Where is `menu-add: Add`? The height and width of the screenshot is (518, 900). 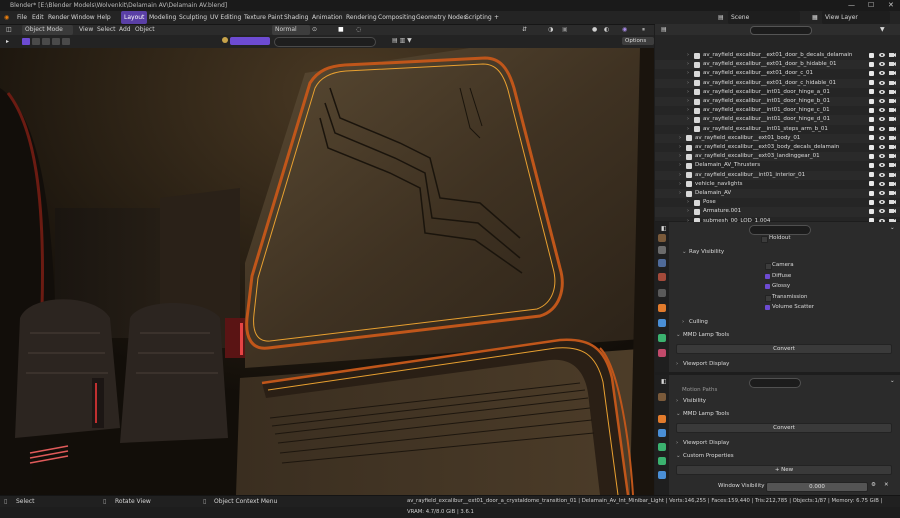 menu-add: Add is located at coordinates (125, 30).